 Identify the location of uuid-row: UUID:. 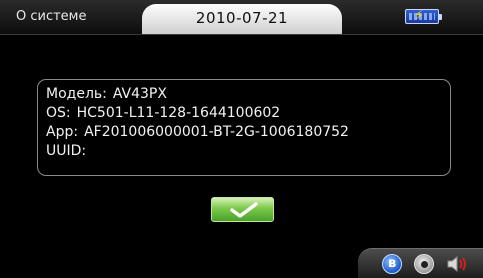
(244, 151).